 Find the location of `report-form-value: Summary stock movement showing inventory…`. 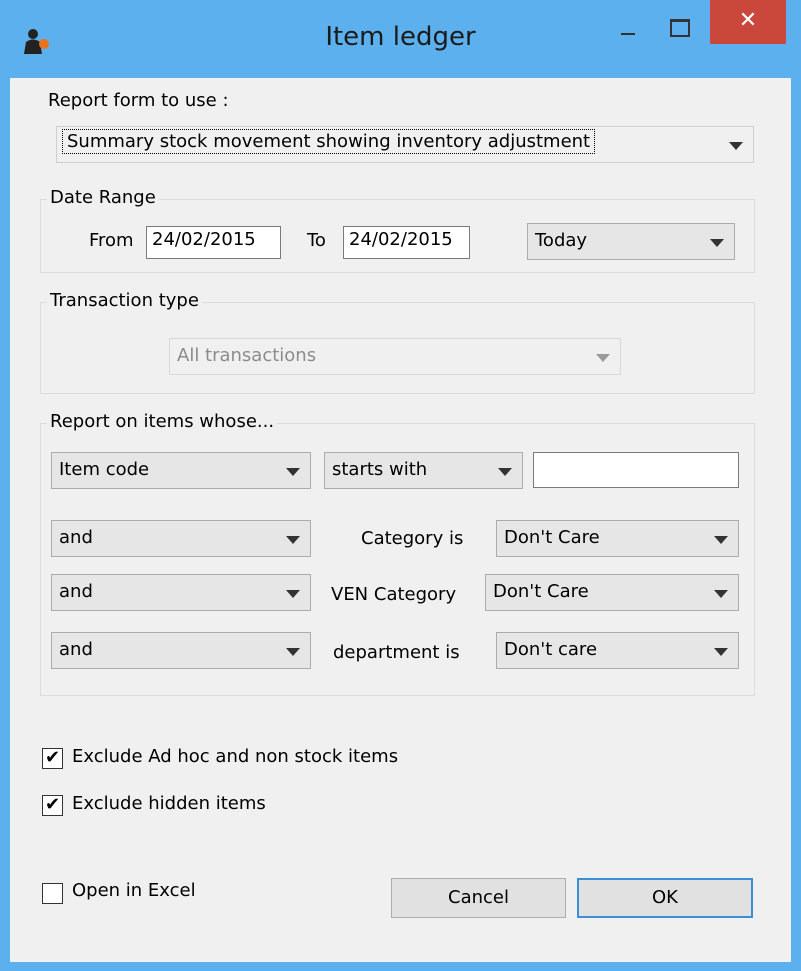

report-form-value: Summary stock movement showing inventory… is located at coordinates (329, 141).